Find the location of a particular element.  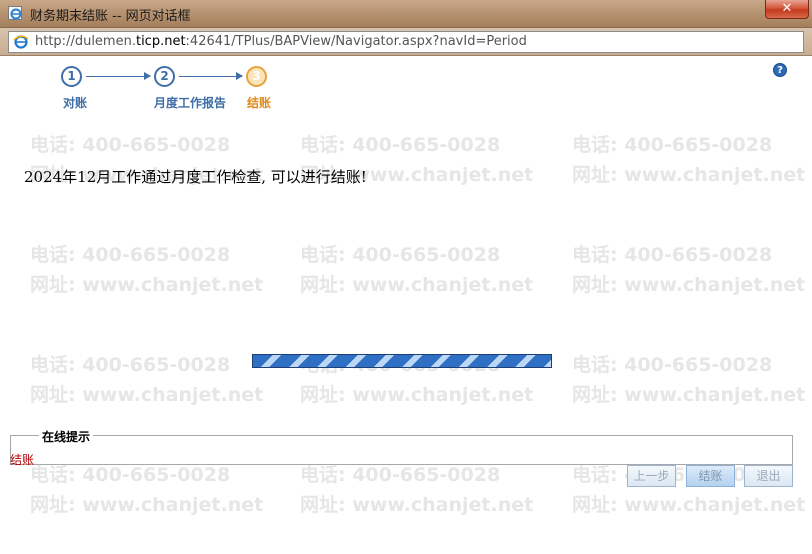

step-3-circle: 3 is located at coordinates (256, 76).